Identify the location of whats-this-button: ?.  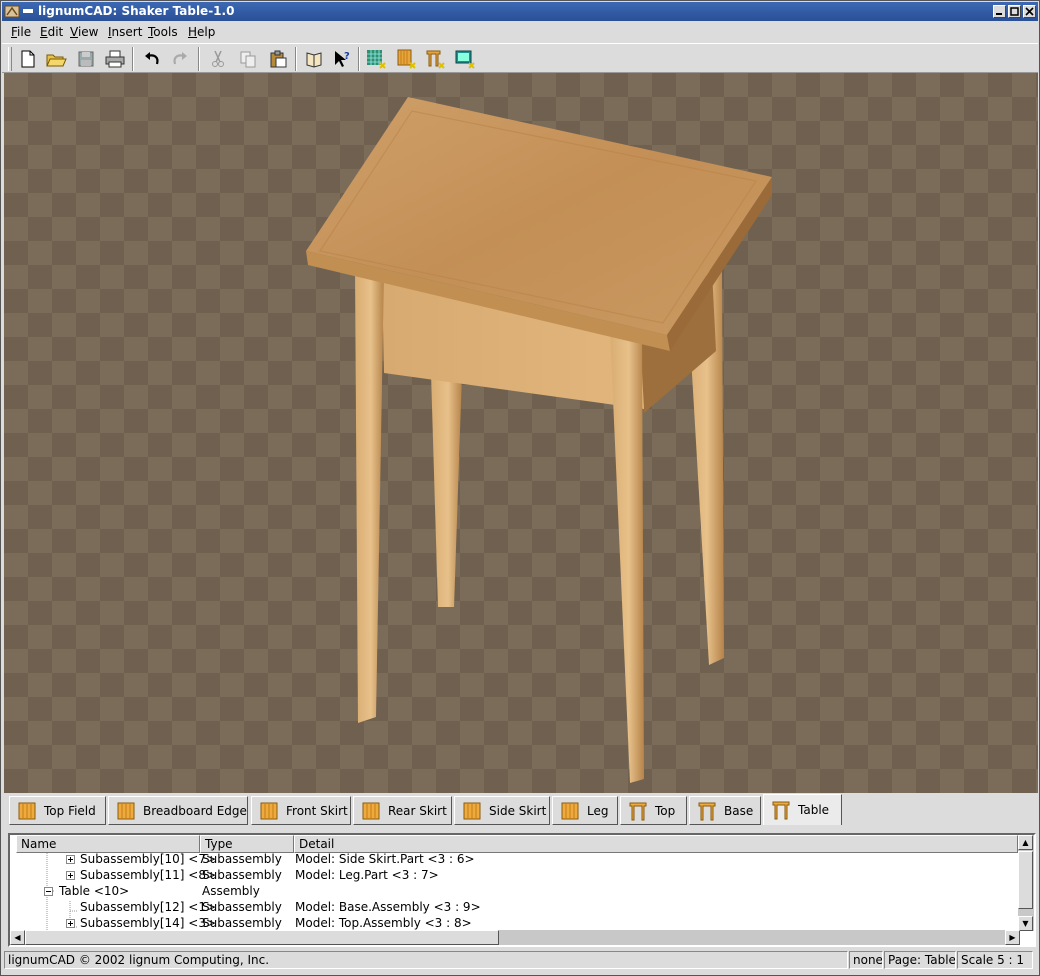
(342, 59).